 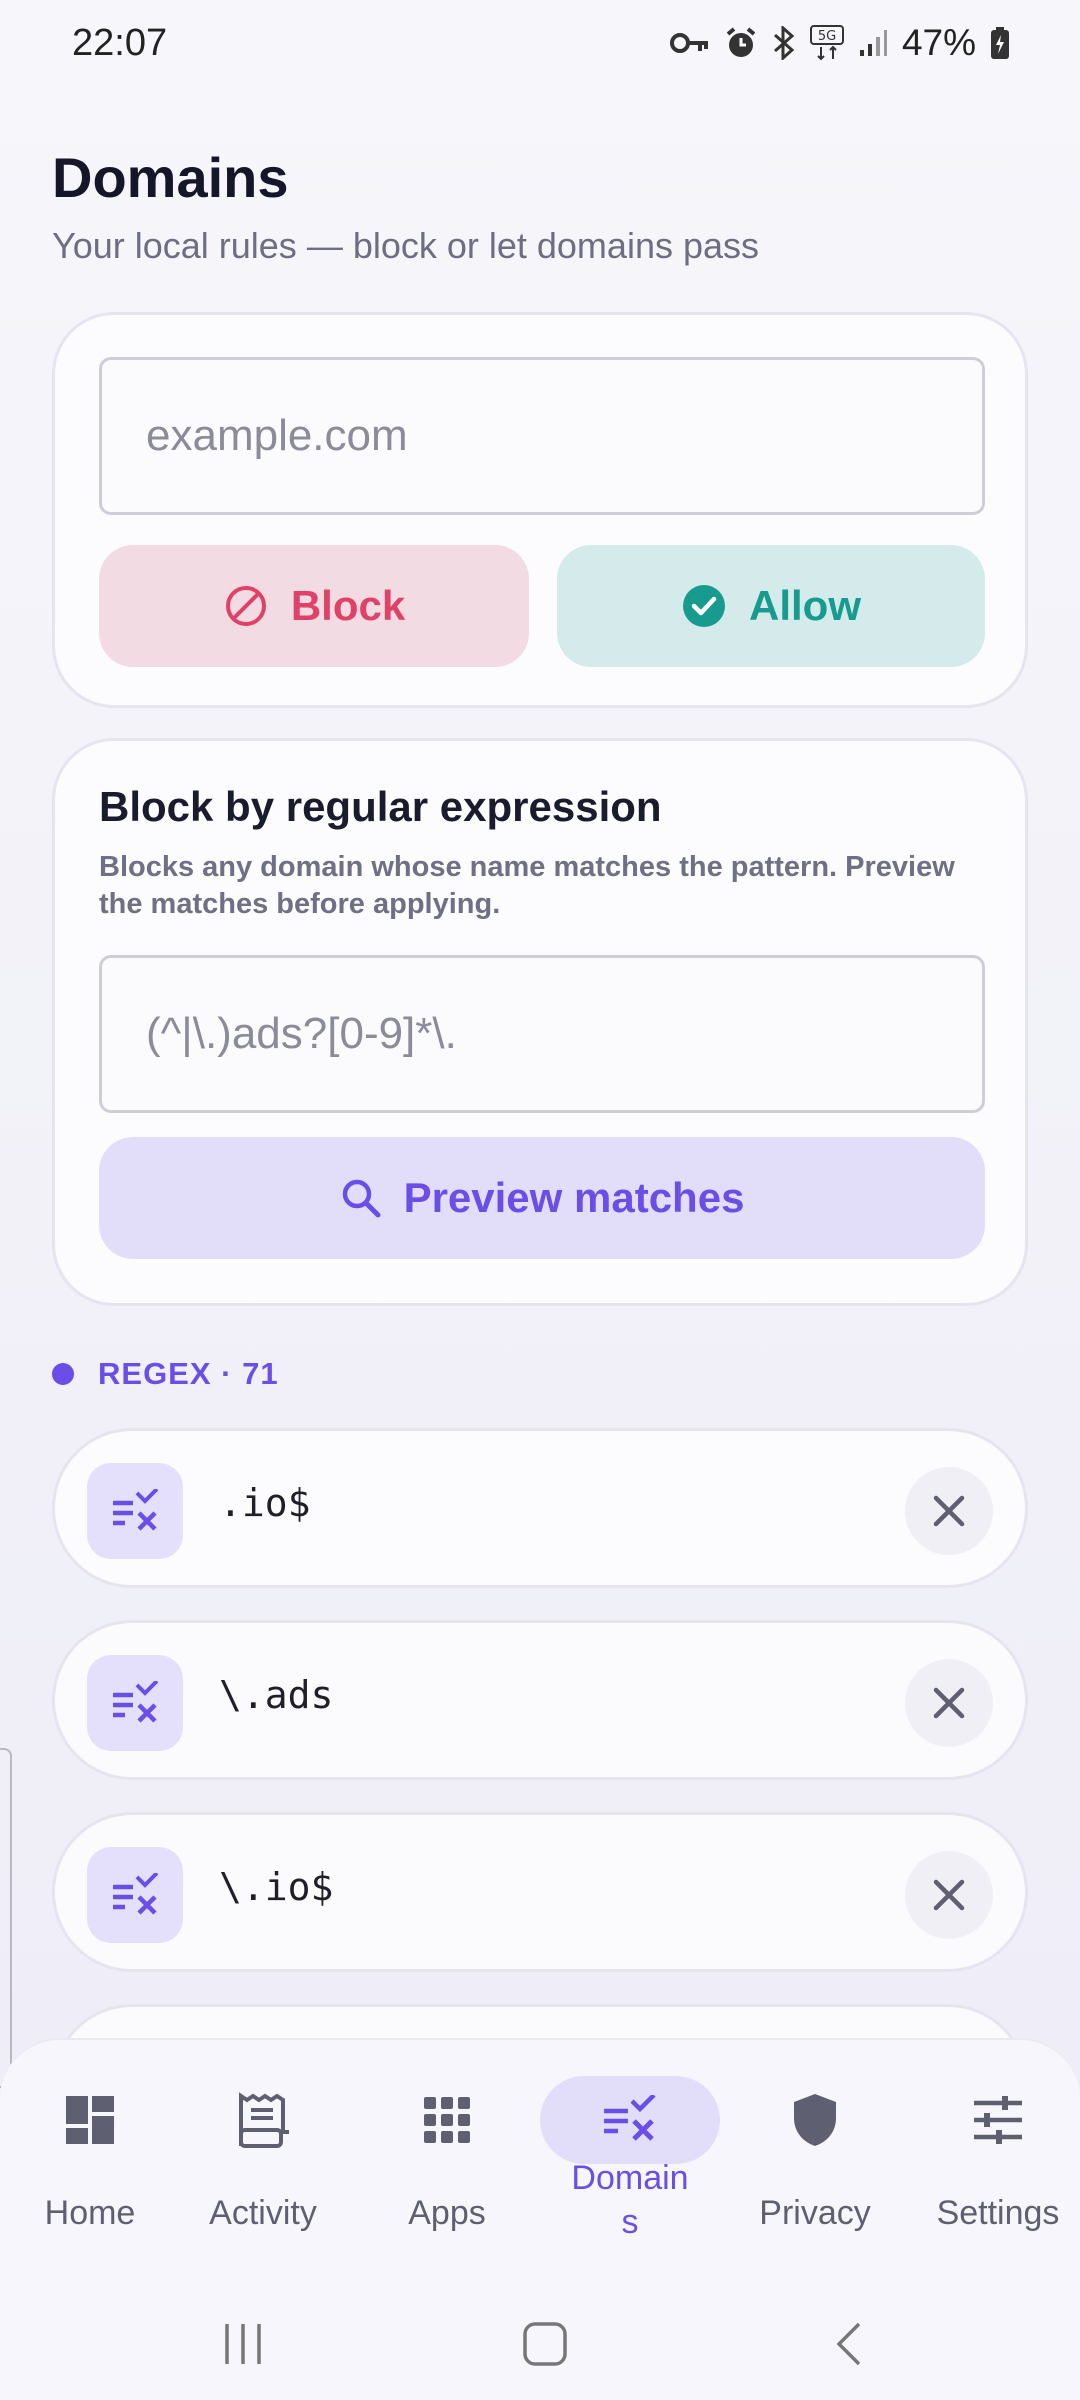 I want to click on edge-panel-handle, so click(x=6, y=1918).